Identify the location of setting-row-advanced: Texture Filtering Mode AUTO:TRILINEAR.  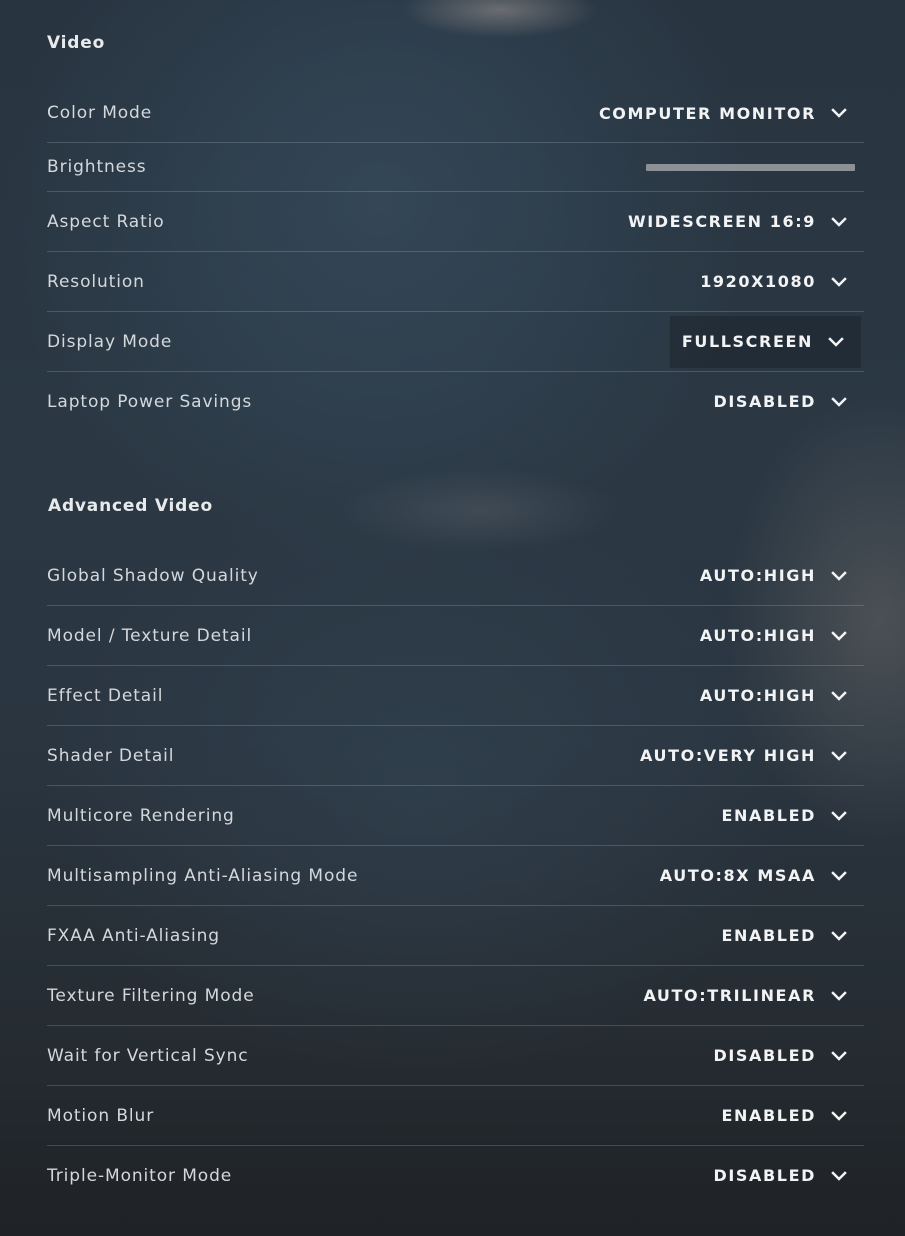
(455, 996).